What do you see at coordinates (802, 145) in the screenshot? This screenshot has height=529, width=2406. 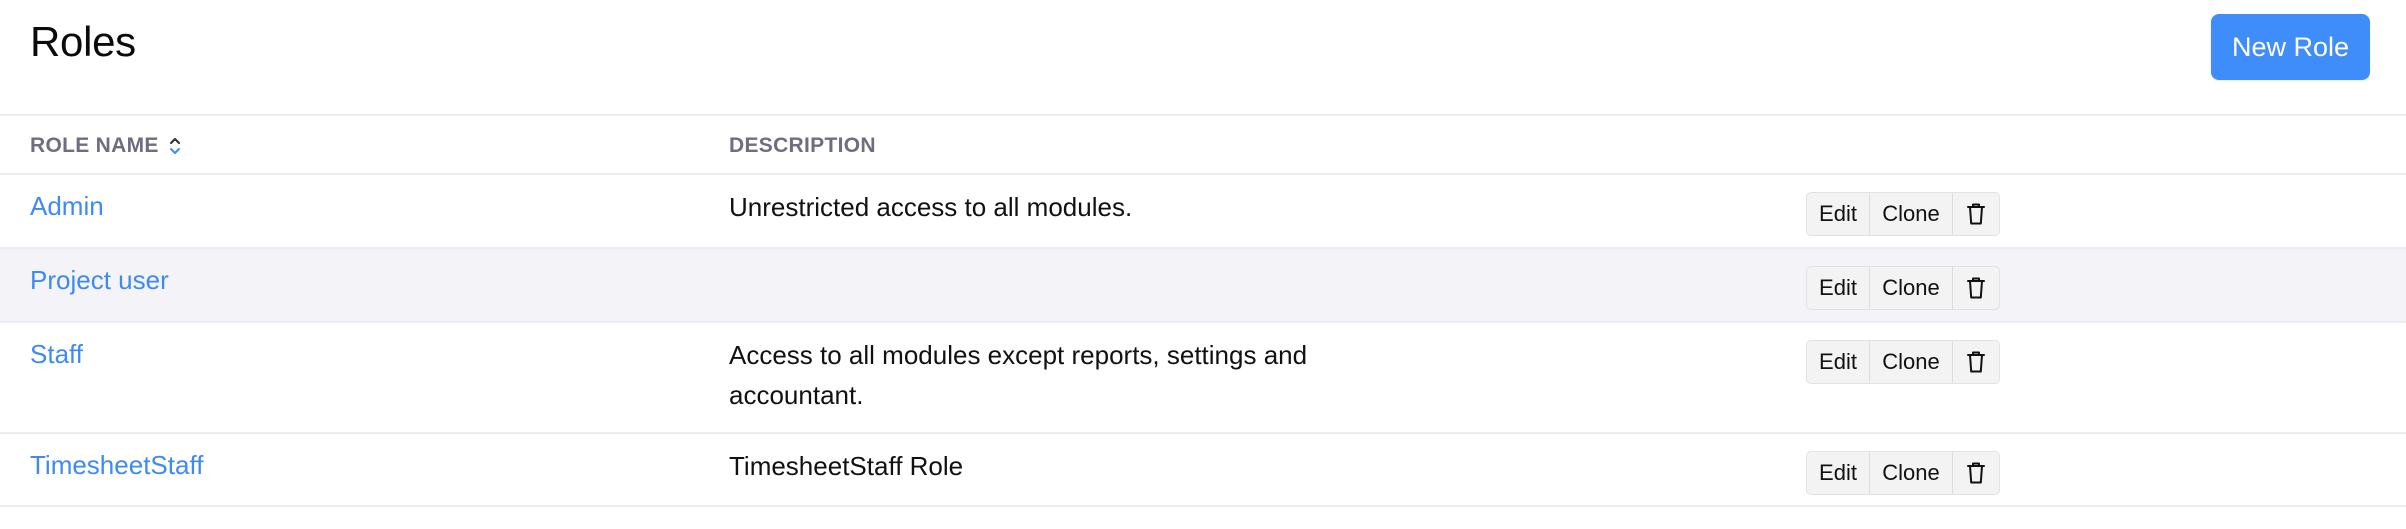 I see `column-header-description: DESCRIPTION` at bounding box center [802, 145].